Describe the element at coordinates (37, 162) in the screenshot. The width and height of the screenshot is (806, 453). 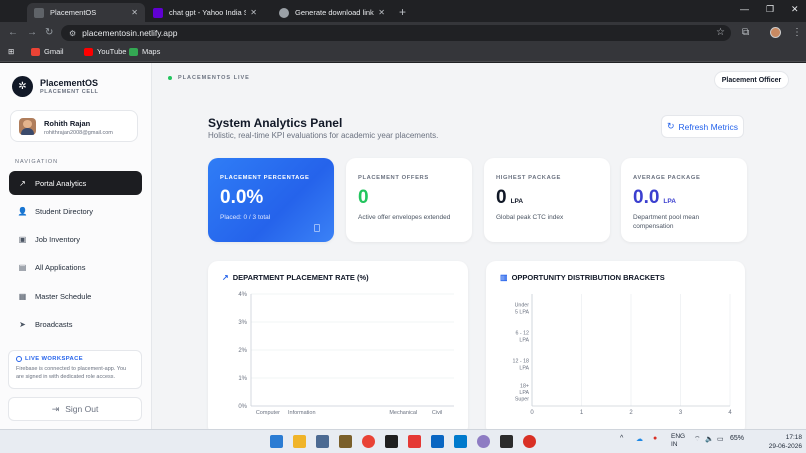
I see `nav-heading: NAVIGATION` at that location.